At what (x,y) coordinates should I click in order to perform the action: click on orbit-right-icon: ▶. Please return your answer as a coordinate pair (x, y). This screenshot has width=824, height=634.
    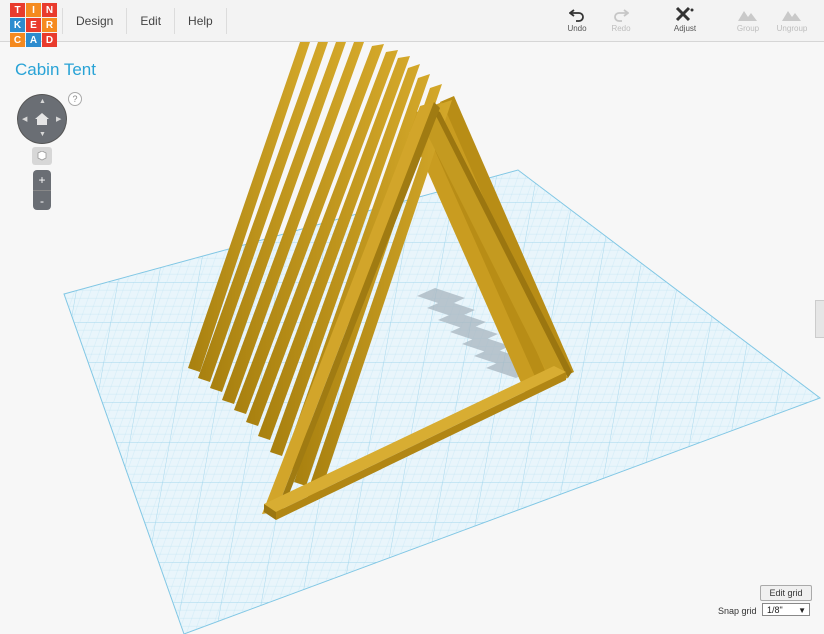
    Looking at the image, I should click on (58, 119).